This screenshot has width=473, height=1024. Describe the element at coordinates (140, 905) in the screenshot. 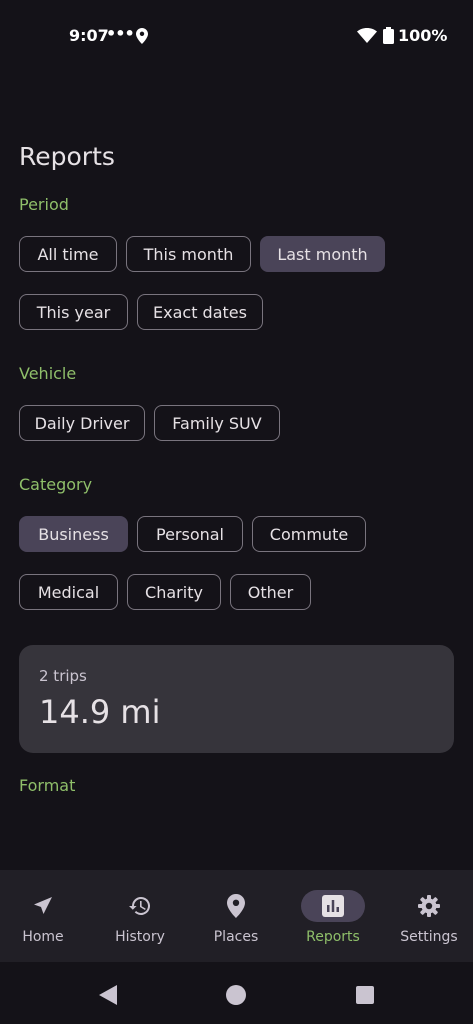

I see `history-icon` at that location.